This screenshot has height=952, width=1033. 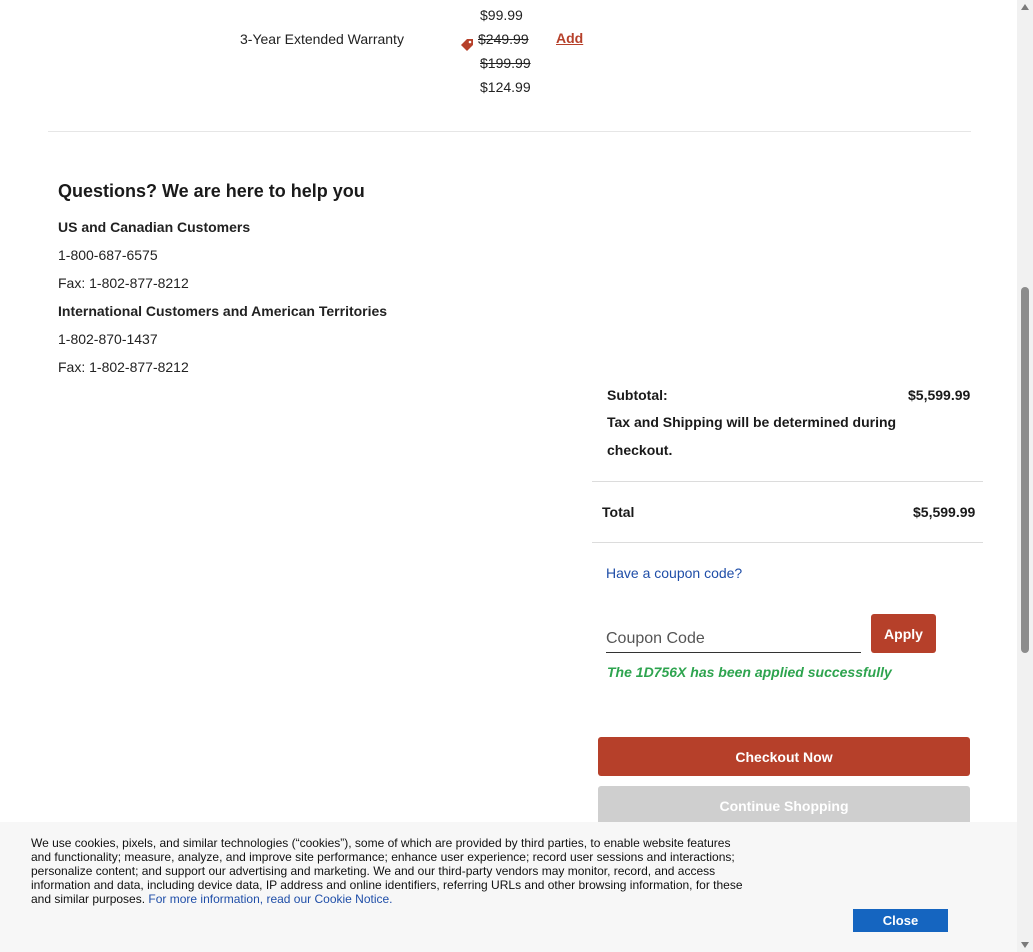 I want to click on checkout-now-button: Checkout Now, so click(x=784, y=756).